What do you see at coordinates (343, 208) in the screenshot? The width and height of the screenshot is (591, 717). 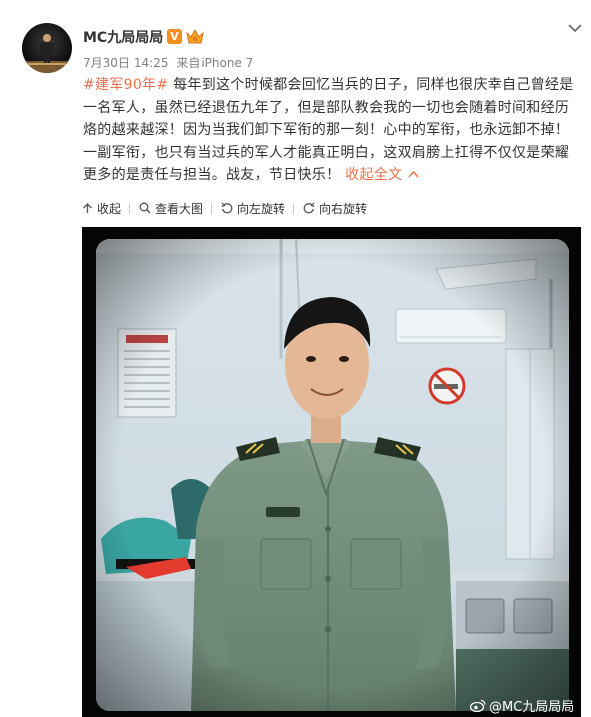 I see `rotate-right-label: 向右旋转` at bounding box center [343, 208].